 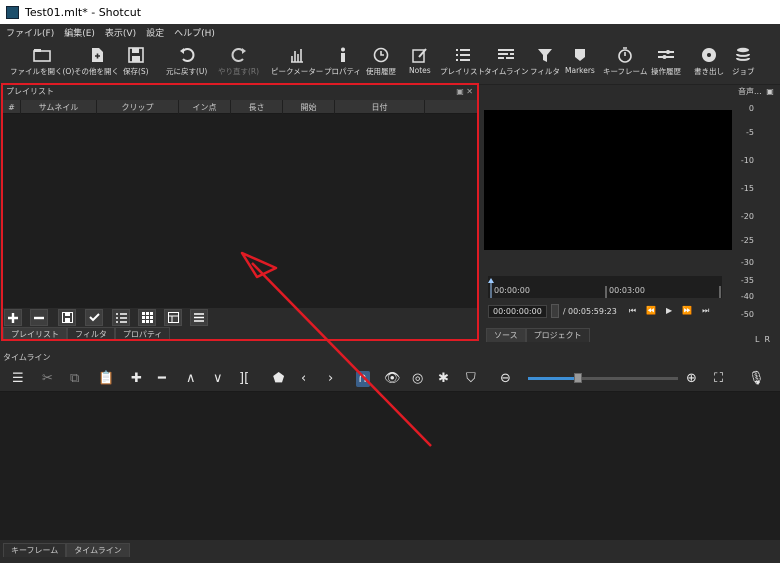 What do you see at coordinates (747, 280) in the screenshot?
I see `meter-level: -35` at bounding box center [747, 280].